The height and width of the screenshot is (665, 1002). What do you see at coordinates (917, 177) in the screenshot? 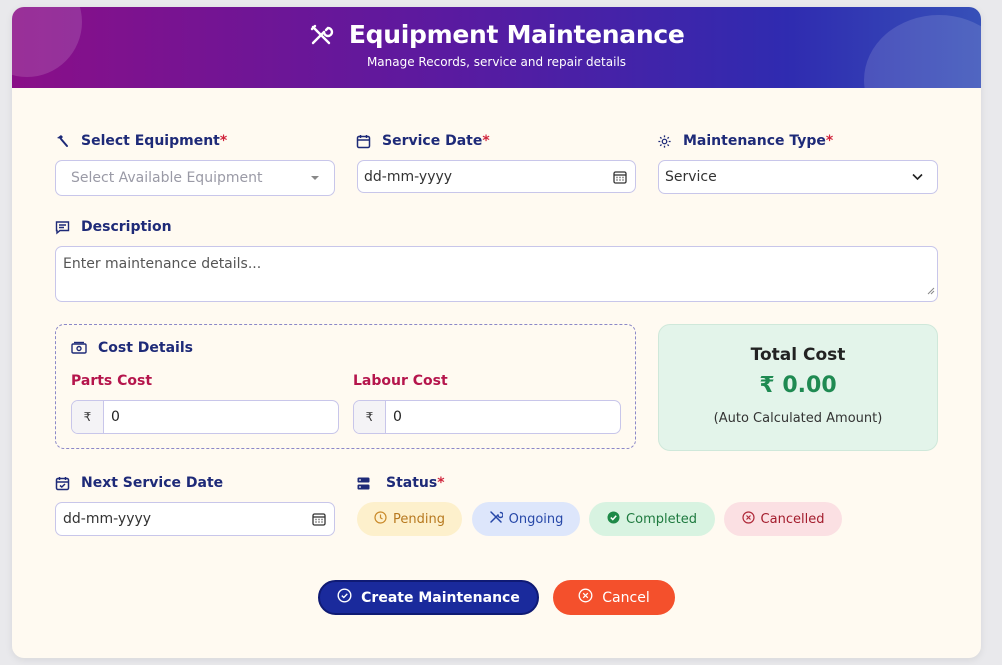
I see `chevron-down-icon` at bounding box center [917, 177].